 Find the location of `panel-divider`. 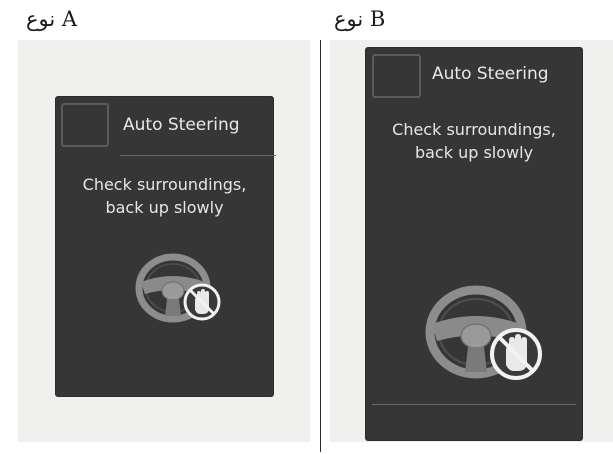

panel-divider is located at coordinates (320, 246).